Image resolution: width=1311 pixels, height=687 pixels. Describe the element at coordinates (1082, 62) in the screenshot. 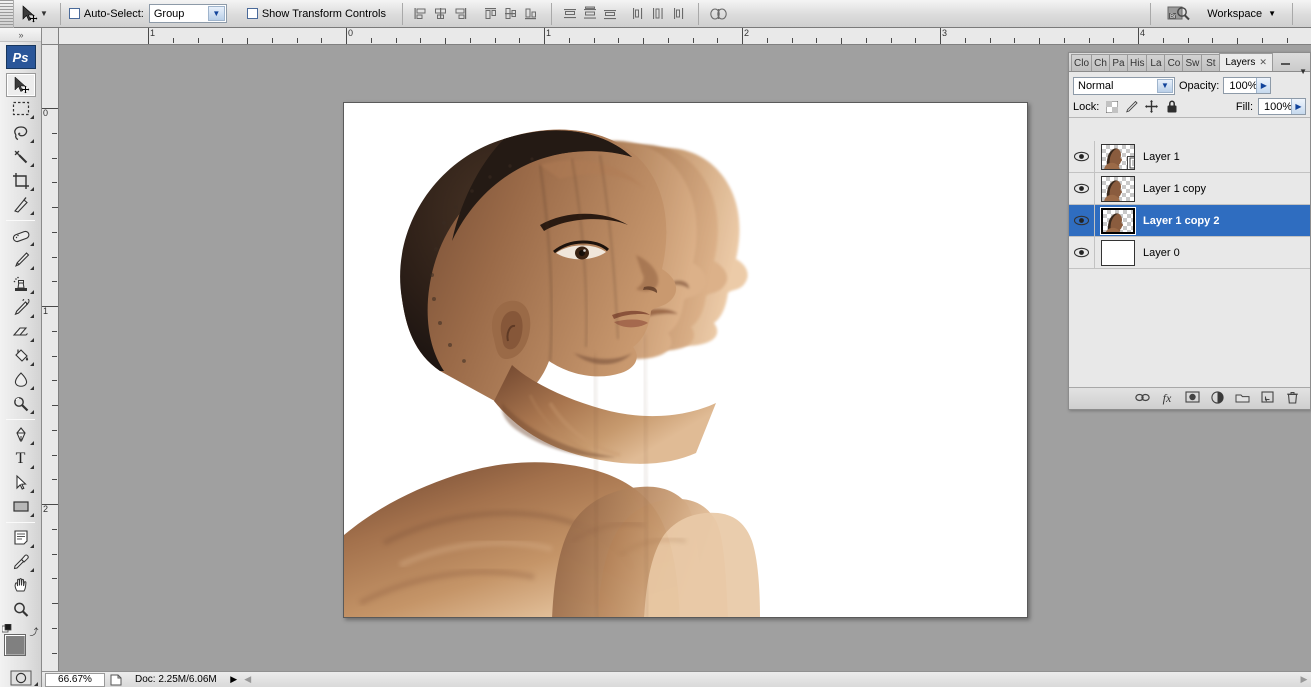

I see `panel-tab-clone-source: Clo` at that location.